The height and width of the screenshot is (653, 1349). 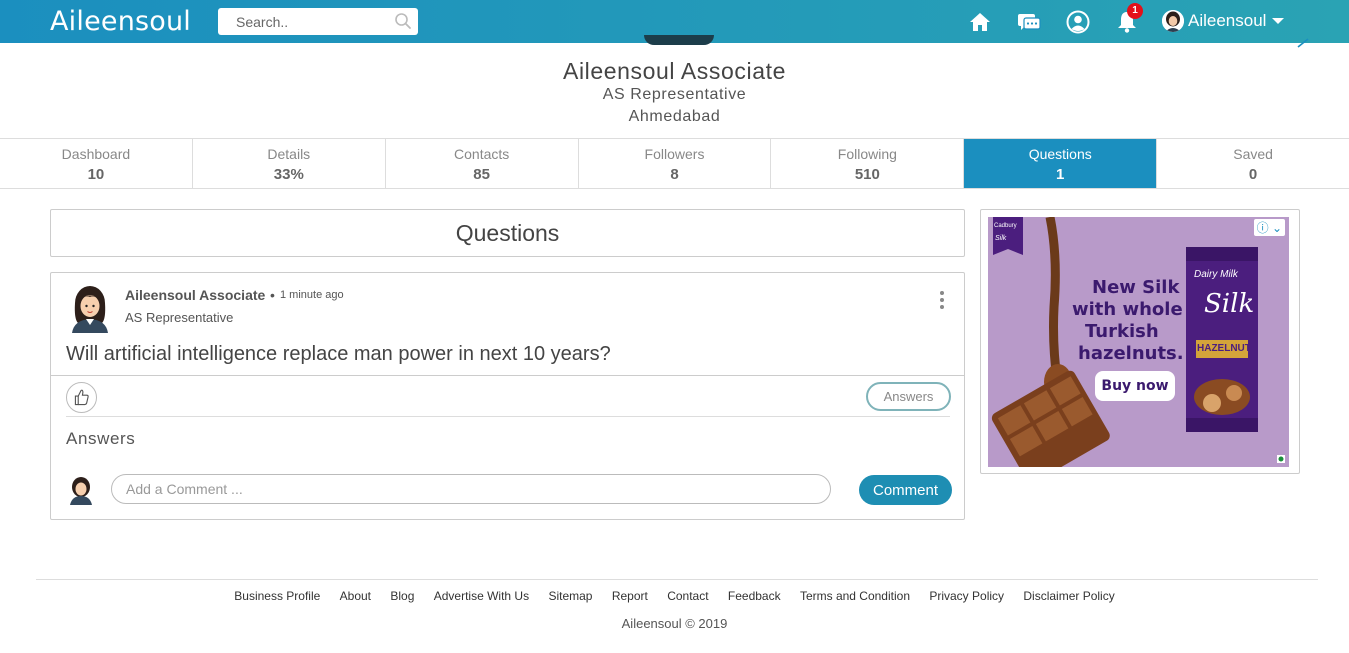 What do you see at coordinates (120, 21) in the screenshot?
I see `brand-logo: Aileensoul` at bounding box center [120, 21].